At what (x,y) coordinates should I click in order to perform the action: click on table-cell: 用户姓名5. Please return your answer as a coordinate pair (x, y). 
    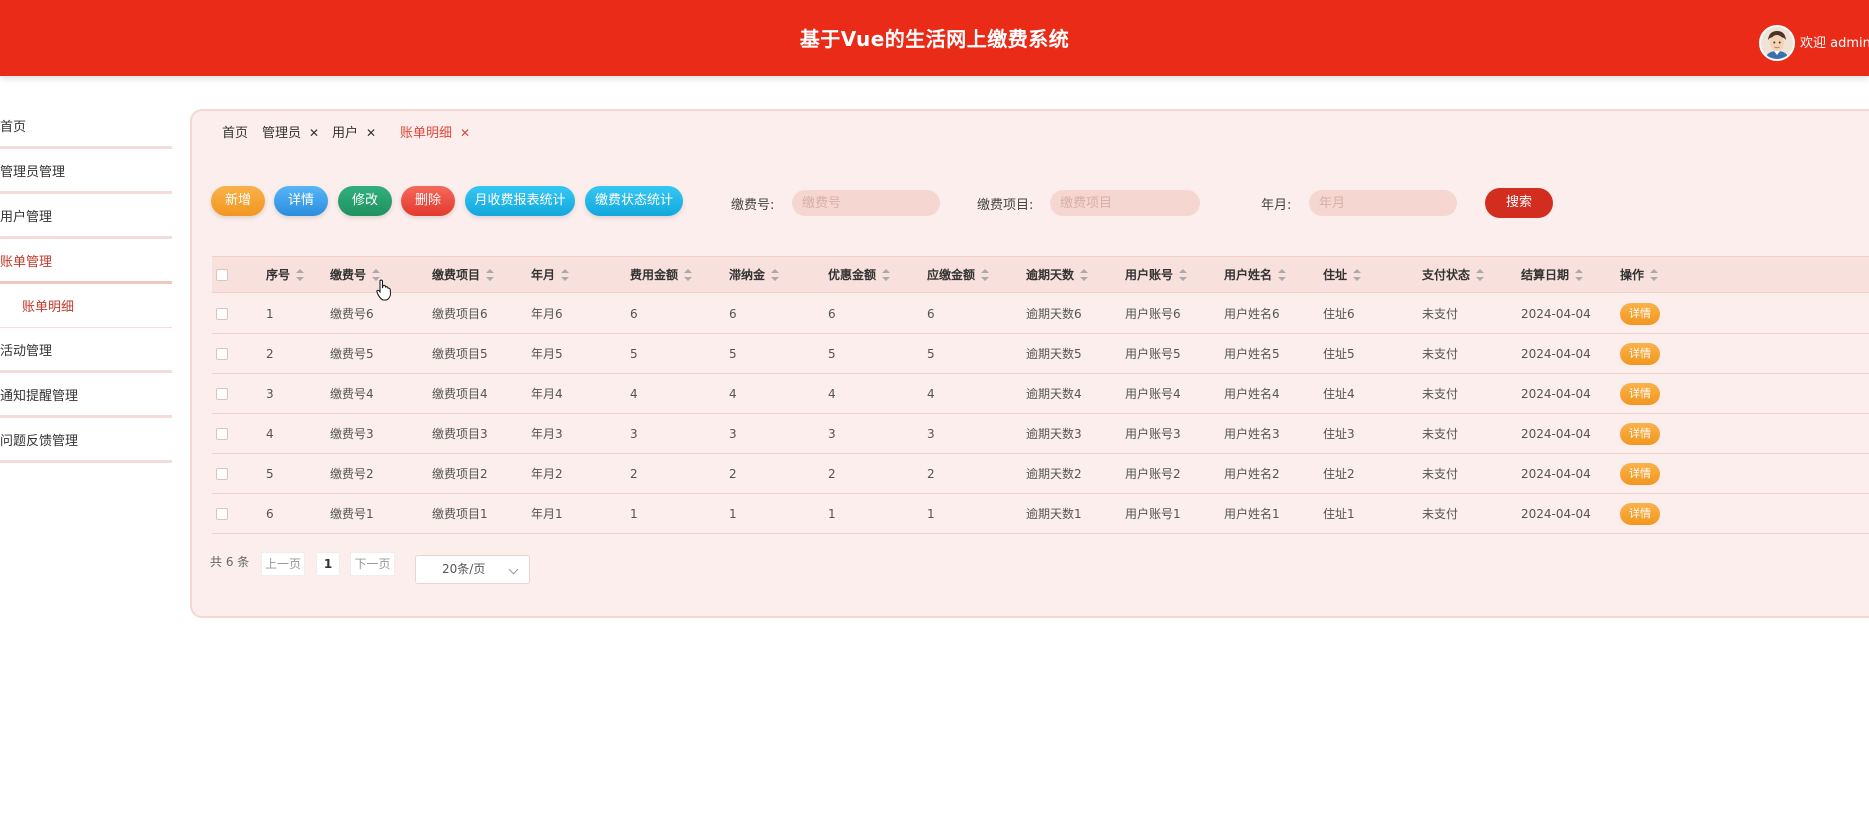
    Looking at the image, I should click on (1252, 353).